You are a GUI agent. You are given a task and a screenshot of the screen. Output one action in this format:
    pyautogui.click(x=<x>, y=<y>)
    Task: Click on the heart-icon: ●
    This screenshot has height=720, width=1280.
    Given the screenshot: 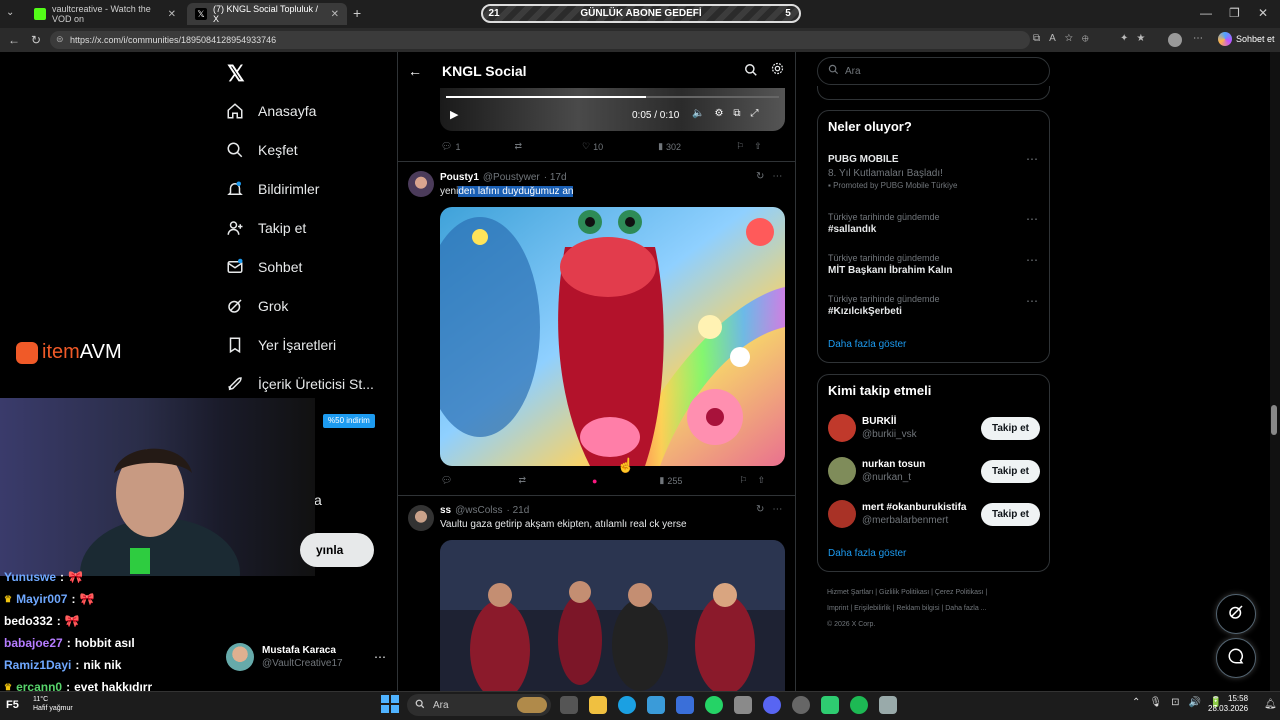 What is the action you would take?
    pyautogui.click(x=594, y=481)
    